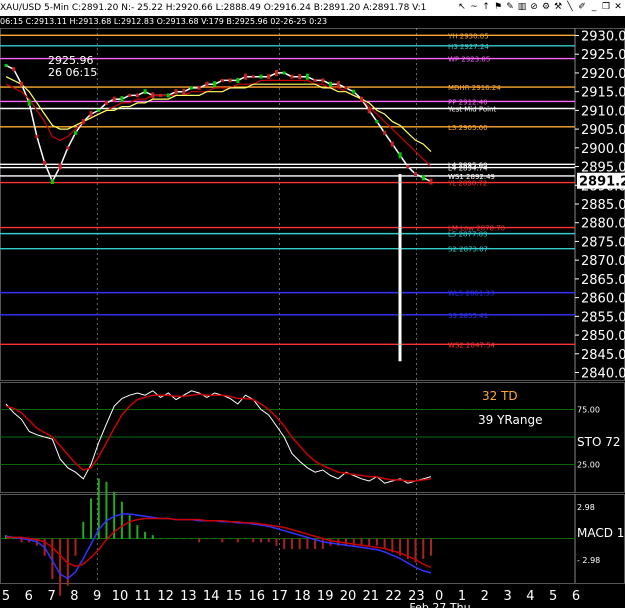 The width and height of the screenshot is (625, 608). Describe the element at coordinates (468, 316) in the screenshot. I see `level-label: S3 2855.41` at that location.